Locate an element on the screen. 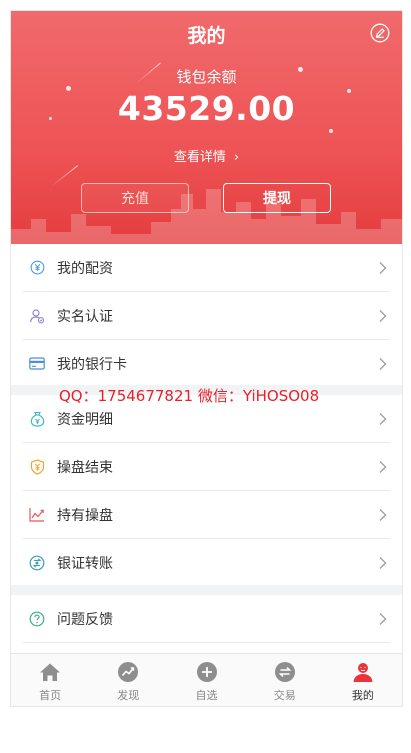  menu-item-label: 操盘结束 is located at coordinates (85, 467).